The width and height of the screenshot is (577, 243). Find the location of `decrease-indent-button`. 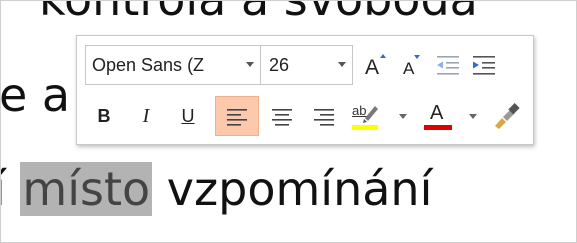

decrease-indent-button is located at coordinates (448, 65).